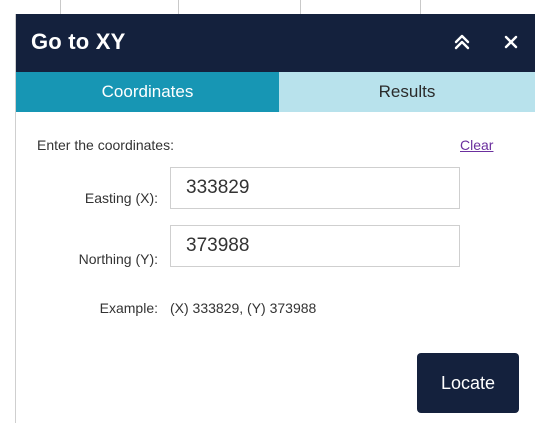  Describe the element at coordinates (147, 92) in the screenshot. I see `tab-coordinates: Coordinates` at that location.